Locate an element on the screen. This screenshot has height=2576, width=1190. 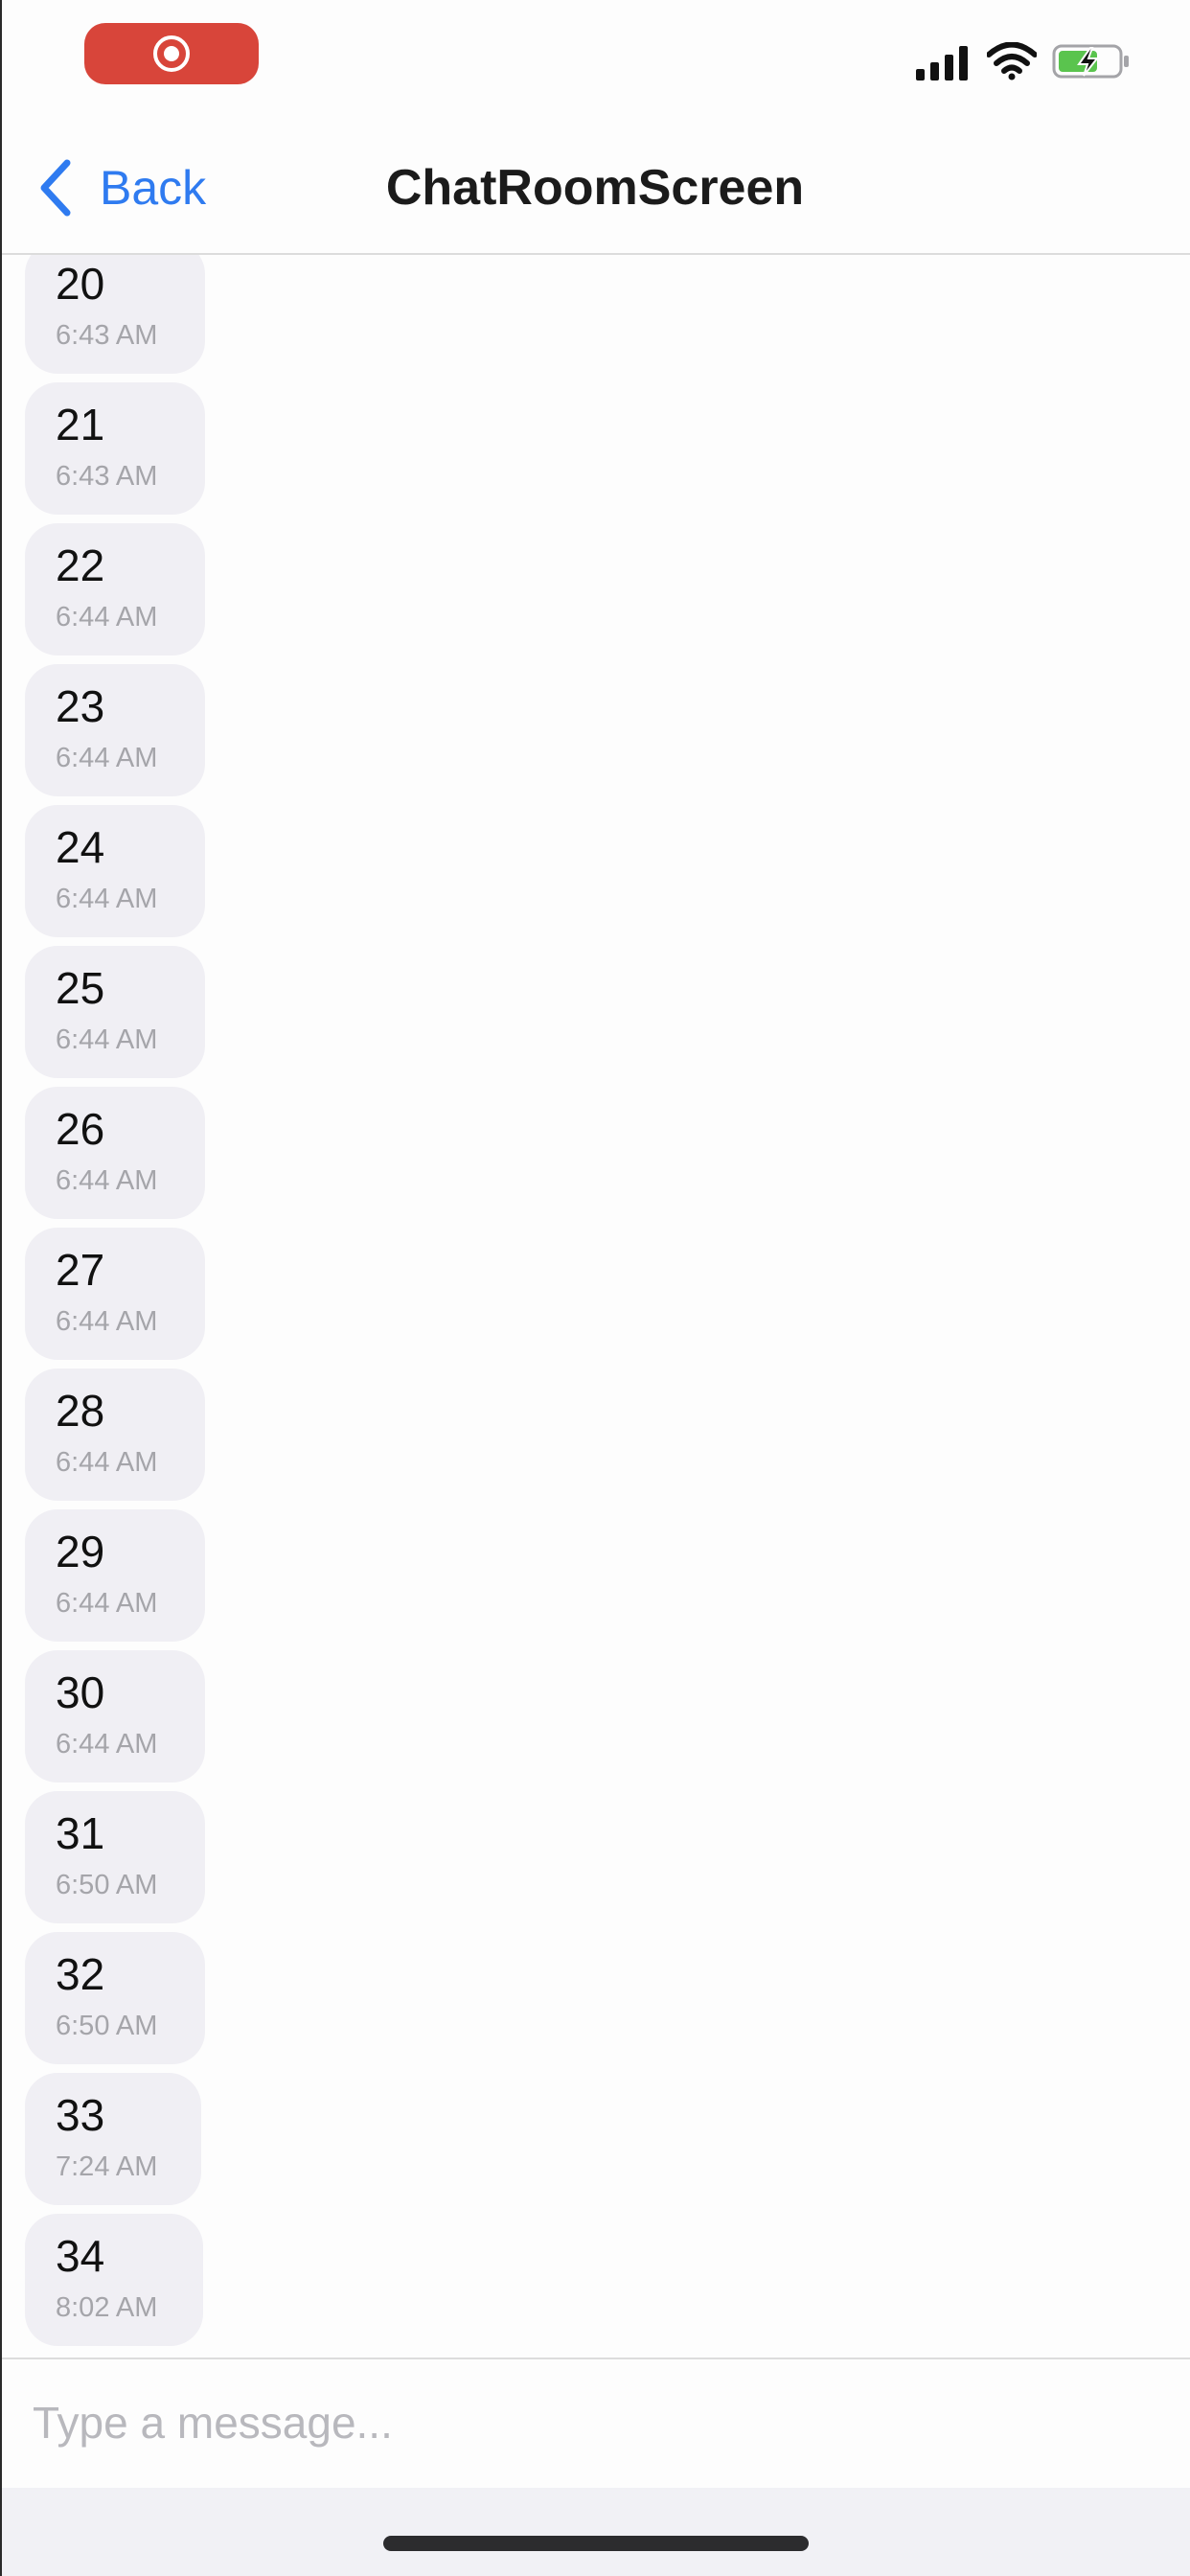
message-composer is located at coordinates (595, 2423).